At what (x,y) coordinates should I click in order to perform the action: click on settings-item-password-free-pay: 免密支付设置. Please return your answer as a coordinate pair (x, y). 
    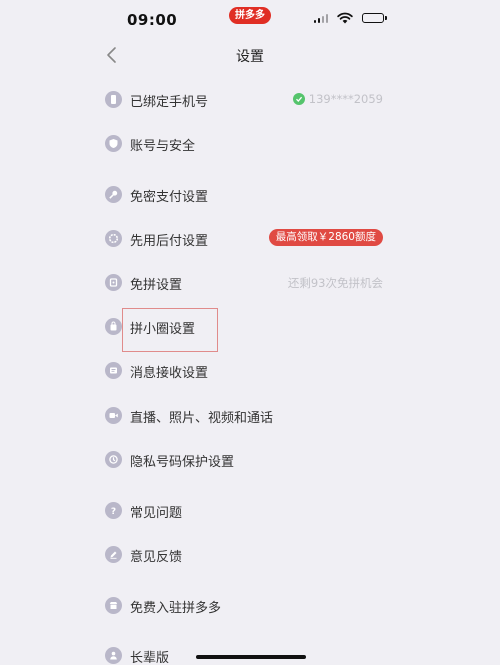
    Looking at the image, I should click on (250, 195).